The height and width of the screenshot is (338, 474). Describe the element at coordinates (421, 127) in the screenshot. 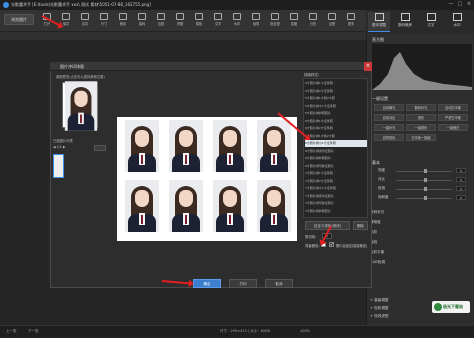

I see `quick-button: 一键锐化` at that location.